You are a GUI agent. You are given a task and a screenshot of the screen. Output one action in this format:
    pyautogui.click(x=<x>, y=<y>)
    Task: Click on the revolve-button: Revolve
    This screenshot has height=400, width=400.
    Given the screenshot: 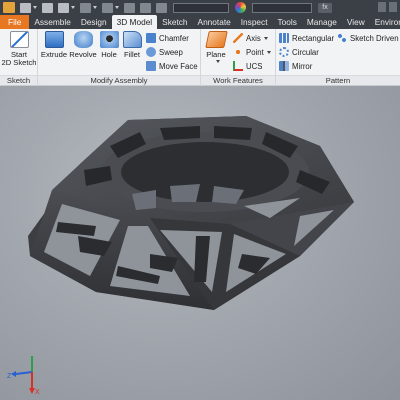 What is the action you would take?
    pyautogui.click(x=83, y=45)
    